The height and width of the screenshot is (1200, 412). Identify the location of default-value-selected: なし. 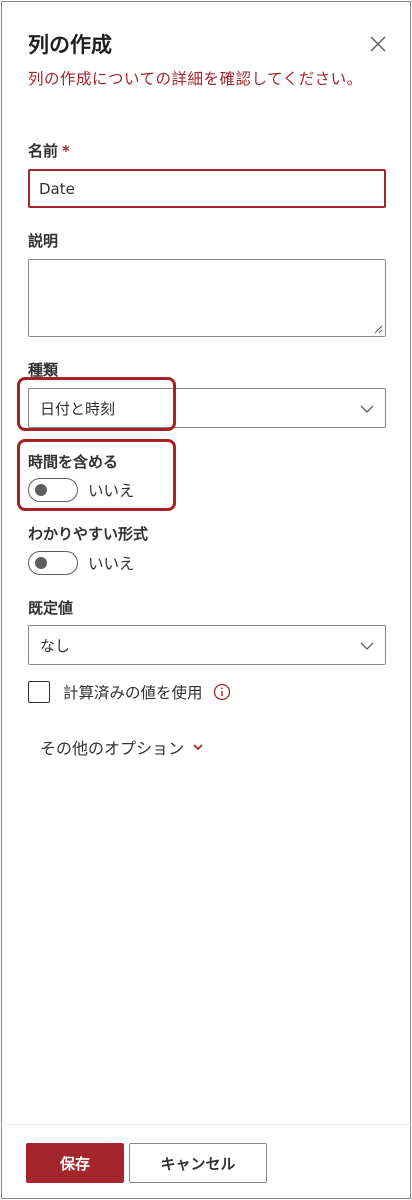
(55, 645).